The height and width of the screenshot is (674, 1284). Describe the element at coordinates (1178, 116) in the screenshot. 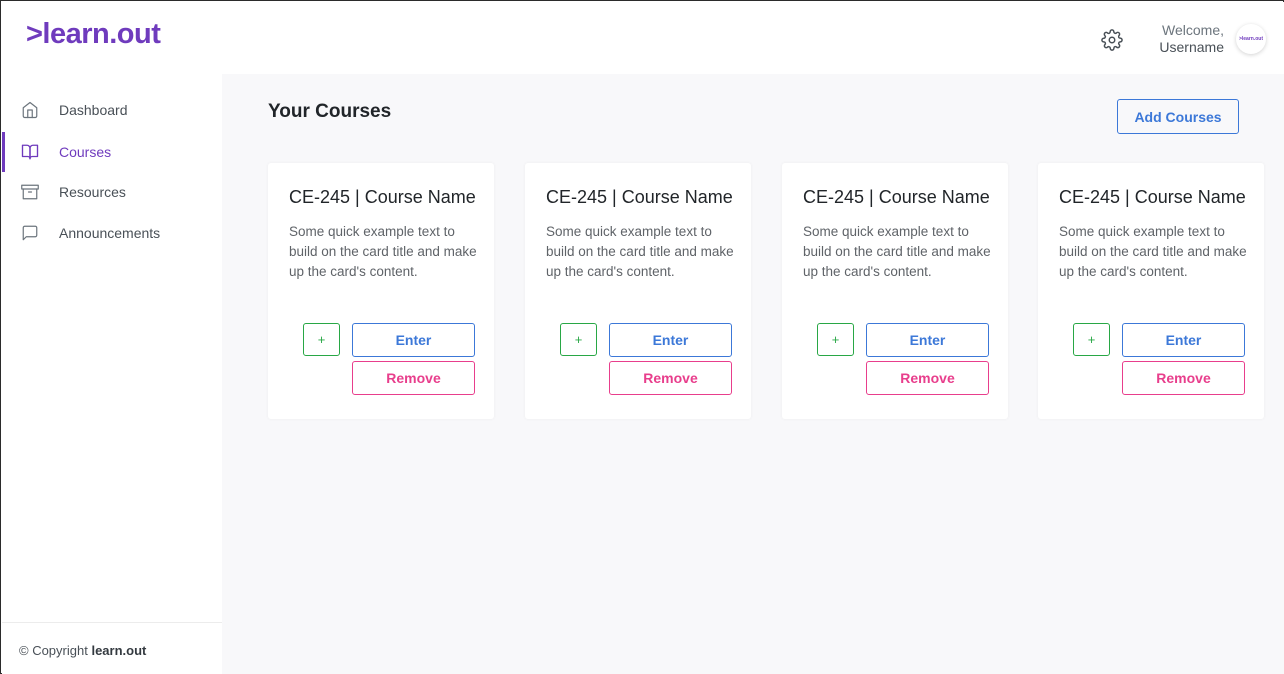

I see `add-courses-button: Add Courses` at that location.